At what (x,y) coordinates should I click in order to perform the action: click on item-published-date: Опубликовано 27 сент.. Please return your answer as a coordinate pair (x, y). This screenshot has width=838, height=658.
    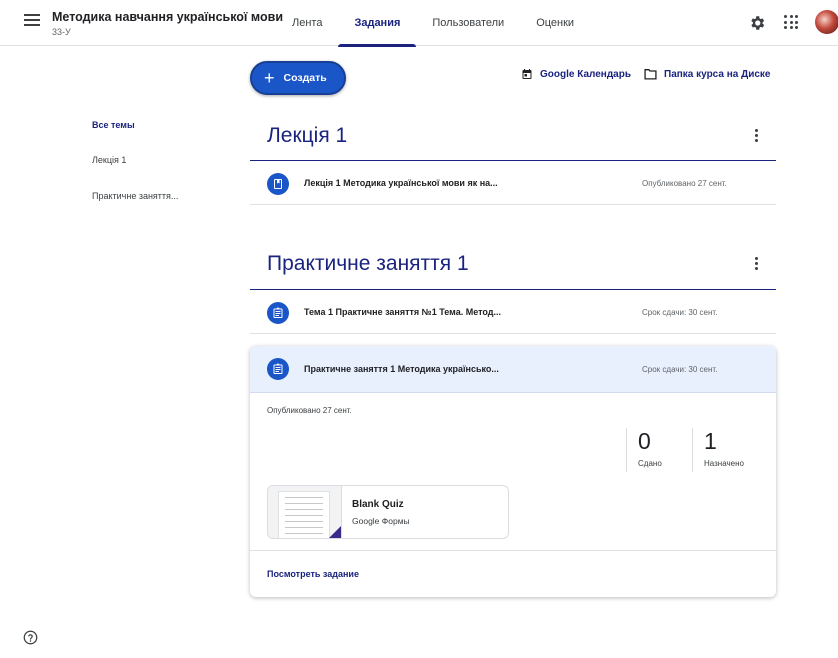
    Looking at the image, I should click on (684, 183).